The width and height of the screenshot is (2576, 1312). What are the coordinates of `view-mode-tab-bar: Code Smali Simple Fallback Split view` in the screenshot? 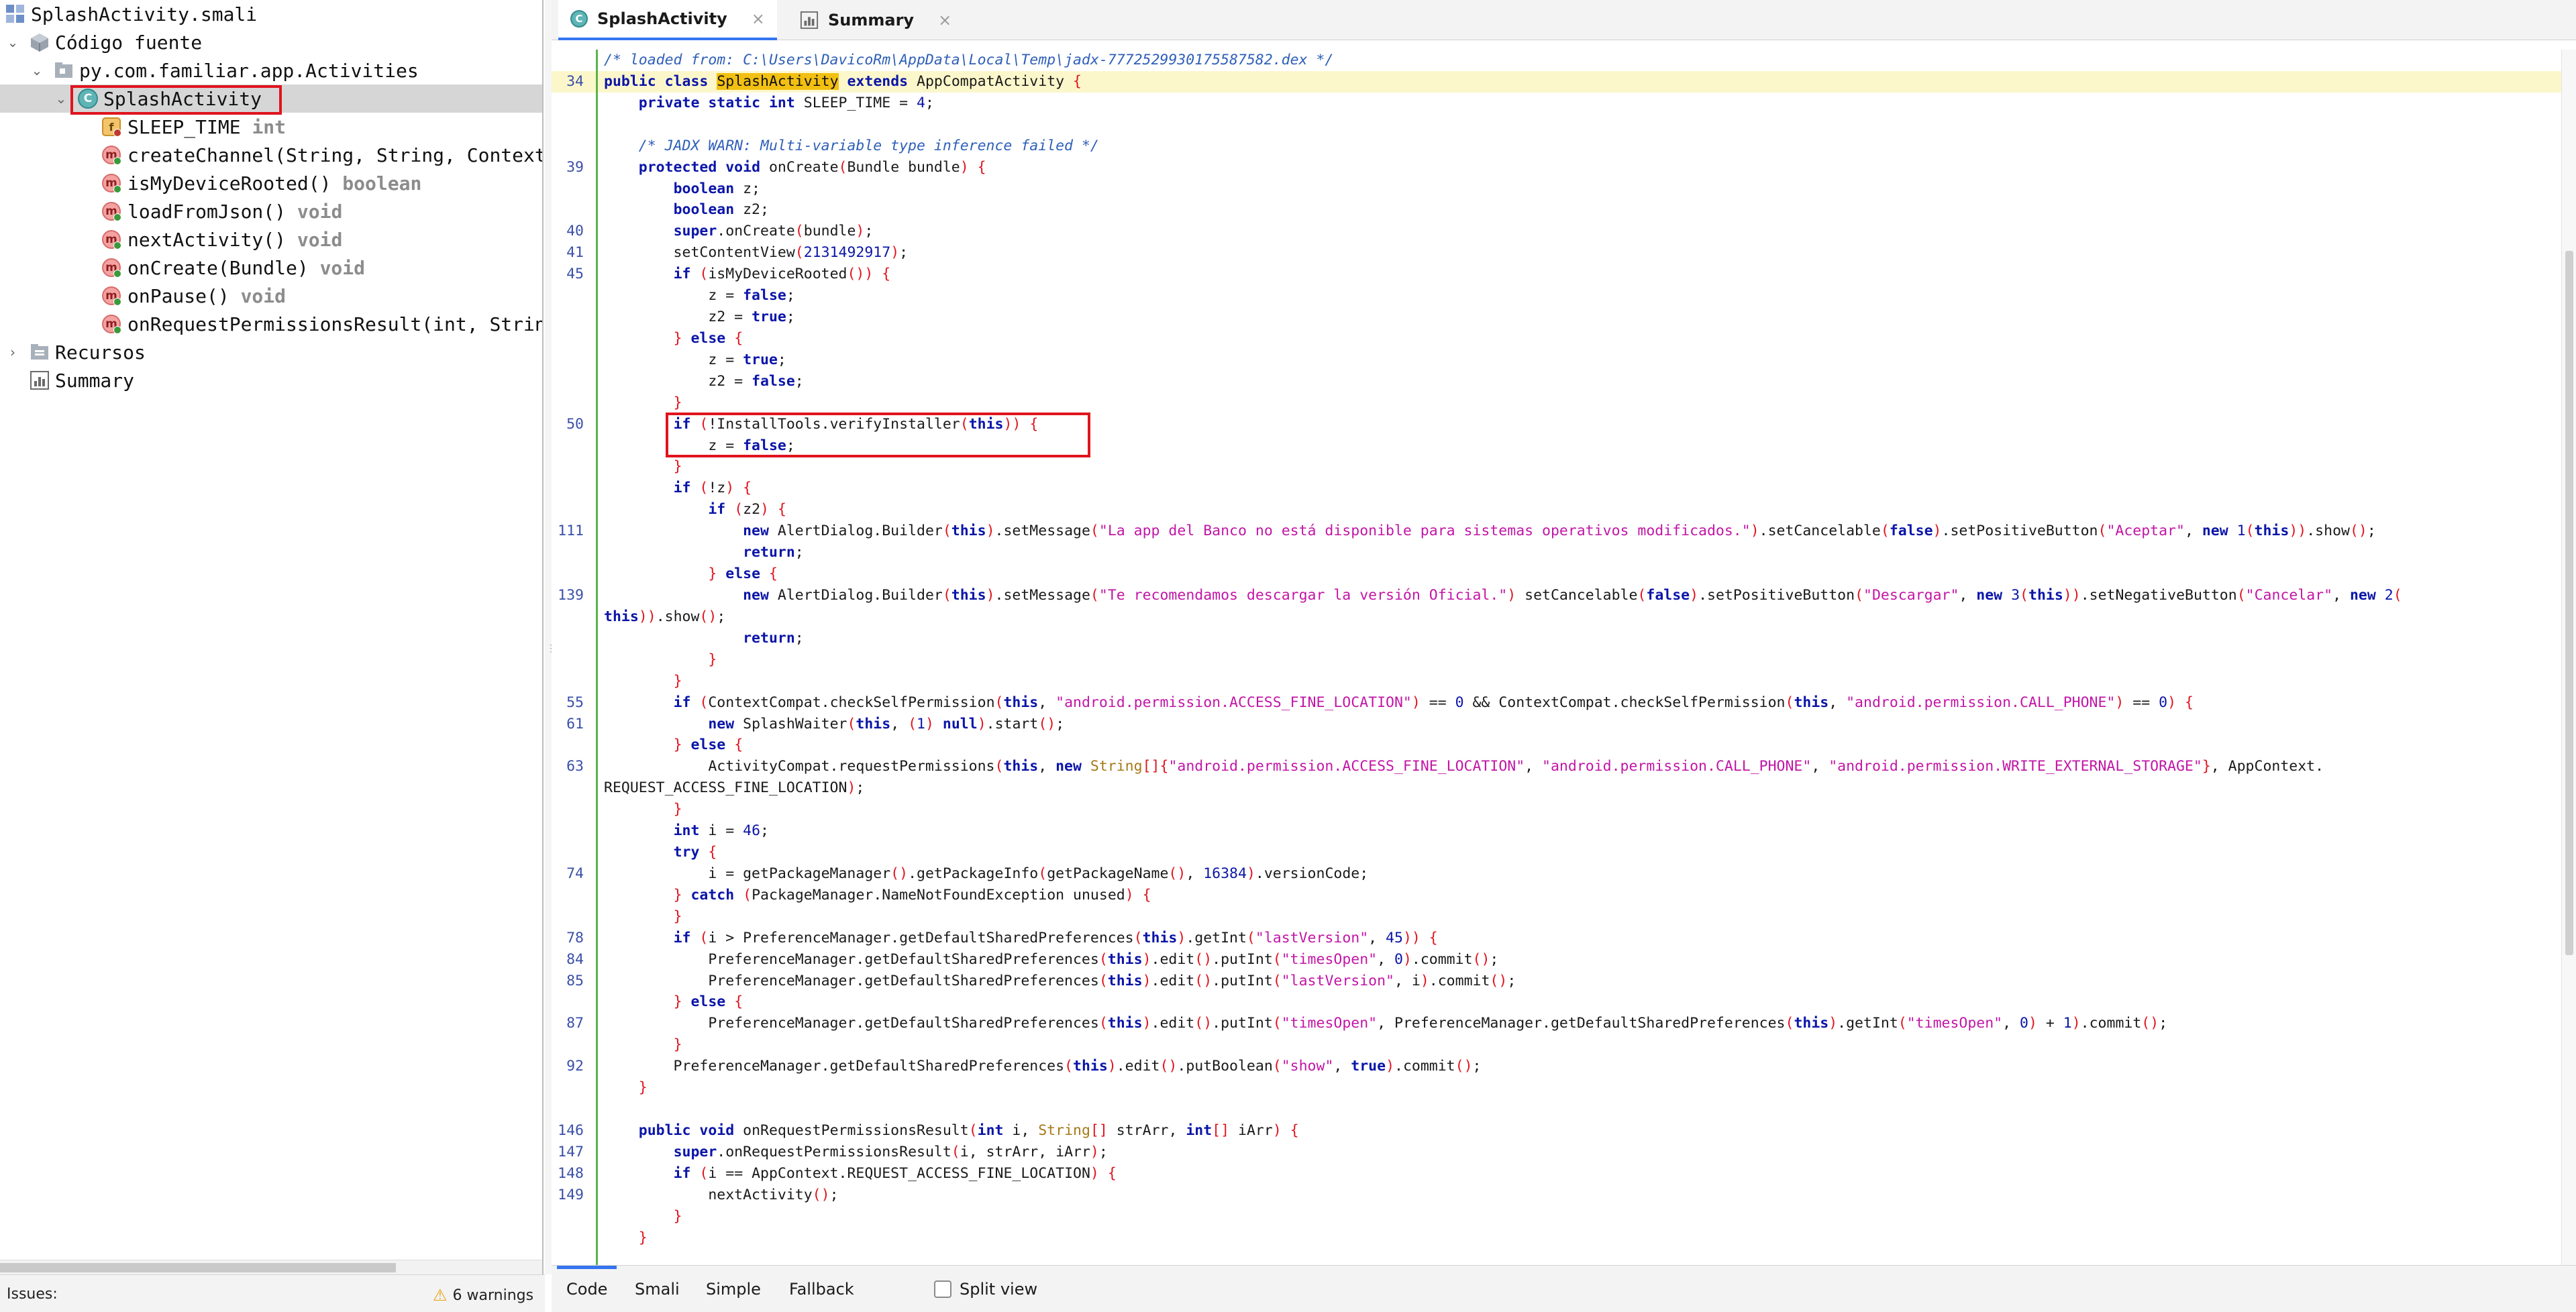 It's located at (1564, 1288).